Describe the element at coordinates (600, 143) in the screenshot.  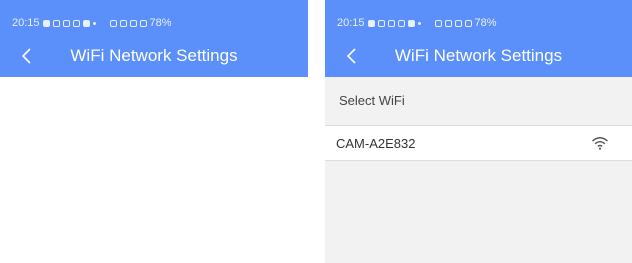
I see `wifi-signal-icon` at that location.